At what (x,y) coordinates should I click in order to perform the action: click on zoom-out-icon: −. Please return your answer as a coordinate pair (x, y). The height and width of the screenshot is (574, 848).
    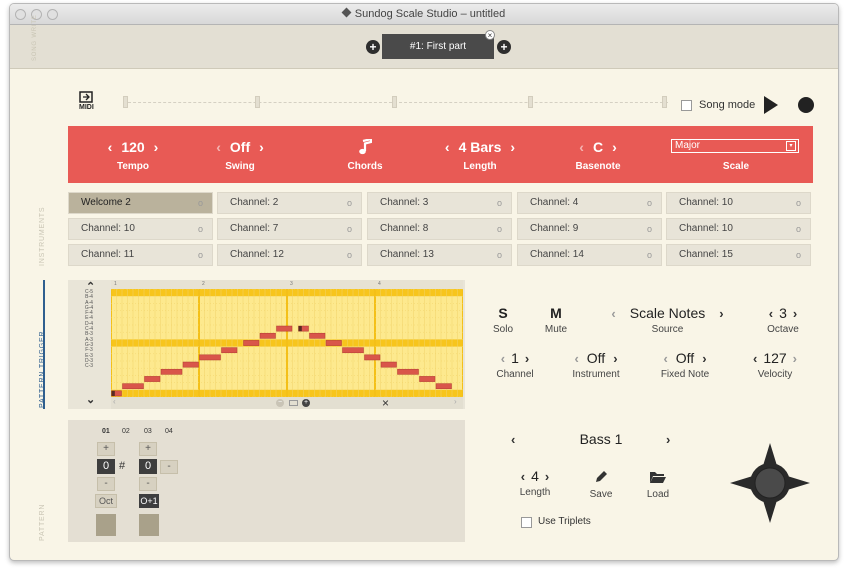
    Looking at the image, I should click on (280, 403).